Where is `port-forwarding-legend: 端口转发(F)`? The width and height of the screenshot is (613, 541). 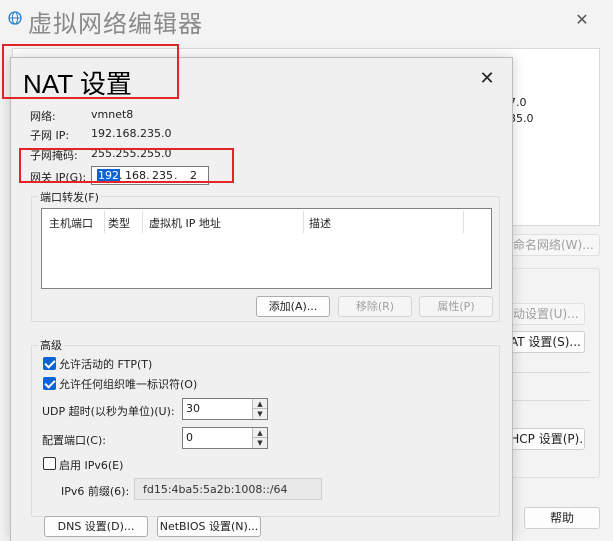 port-forwarding-legend: 端口转发(F) is located at coordinates (69, 197).